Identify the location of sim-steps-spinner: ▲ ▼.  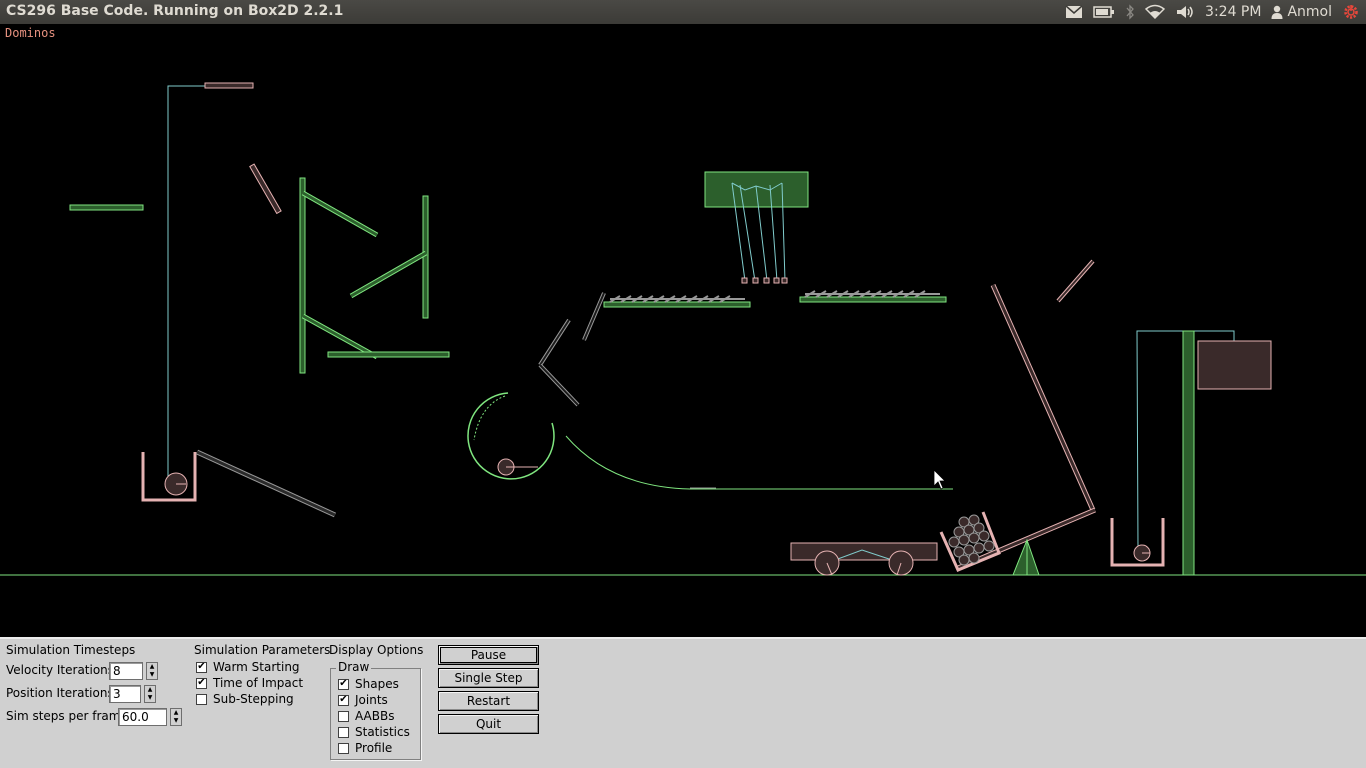
(176, 717).